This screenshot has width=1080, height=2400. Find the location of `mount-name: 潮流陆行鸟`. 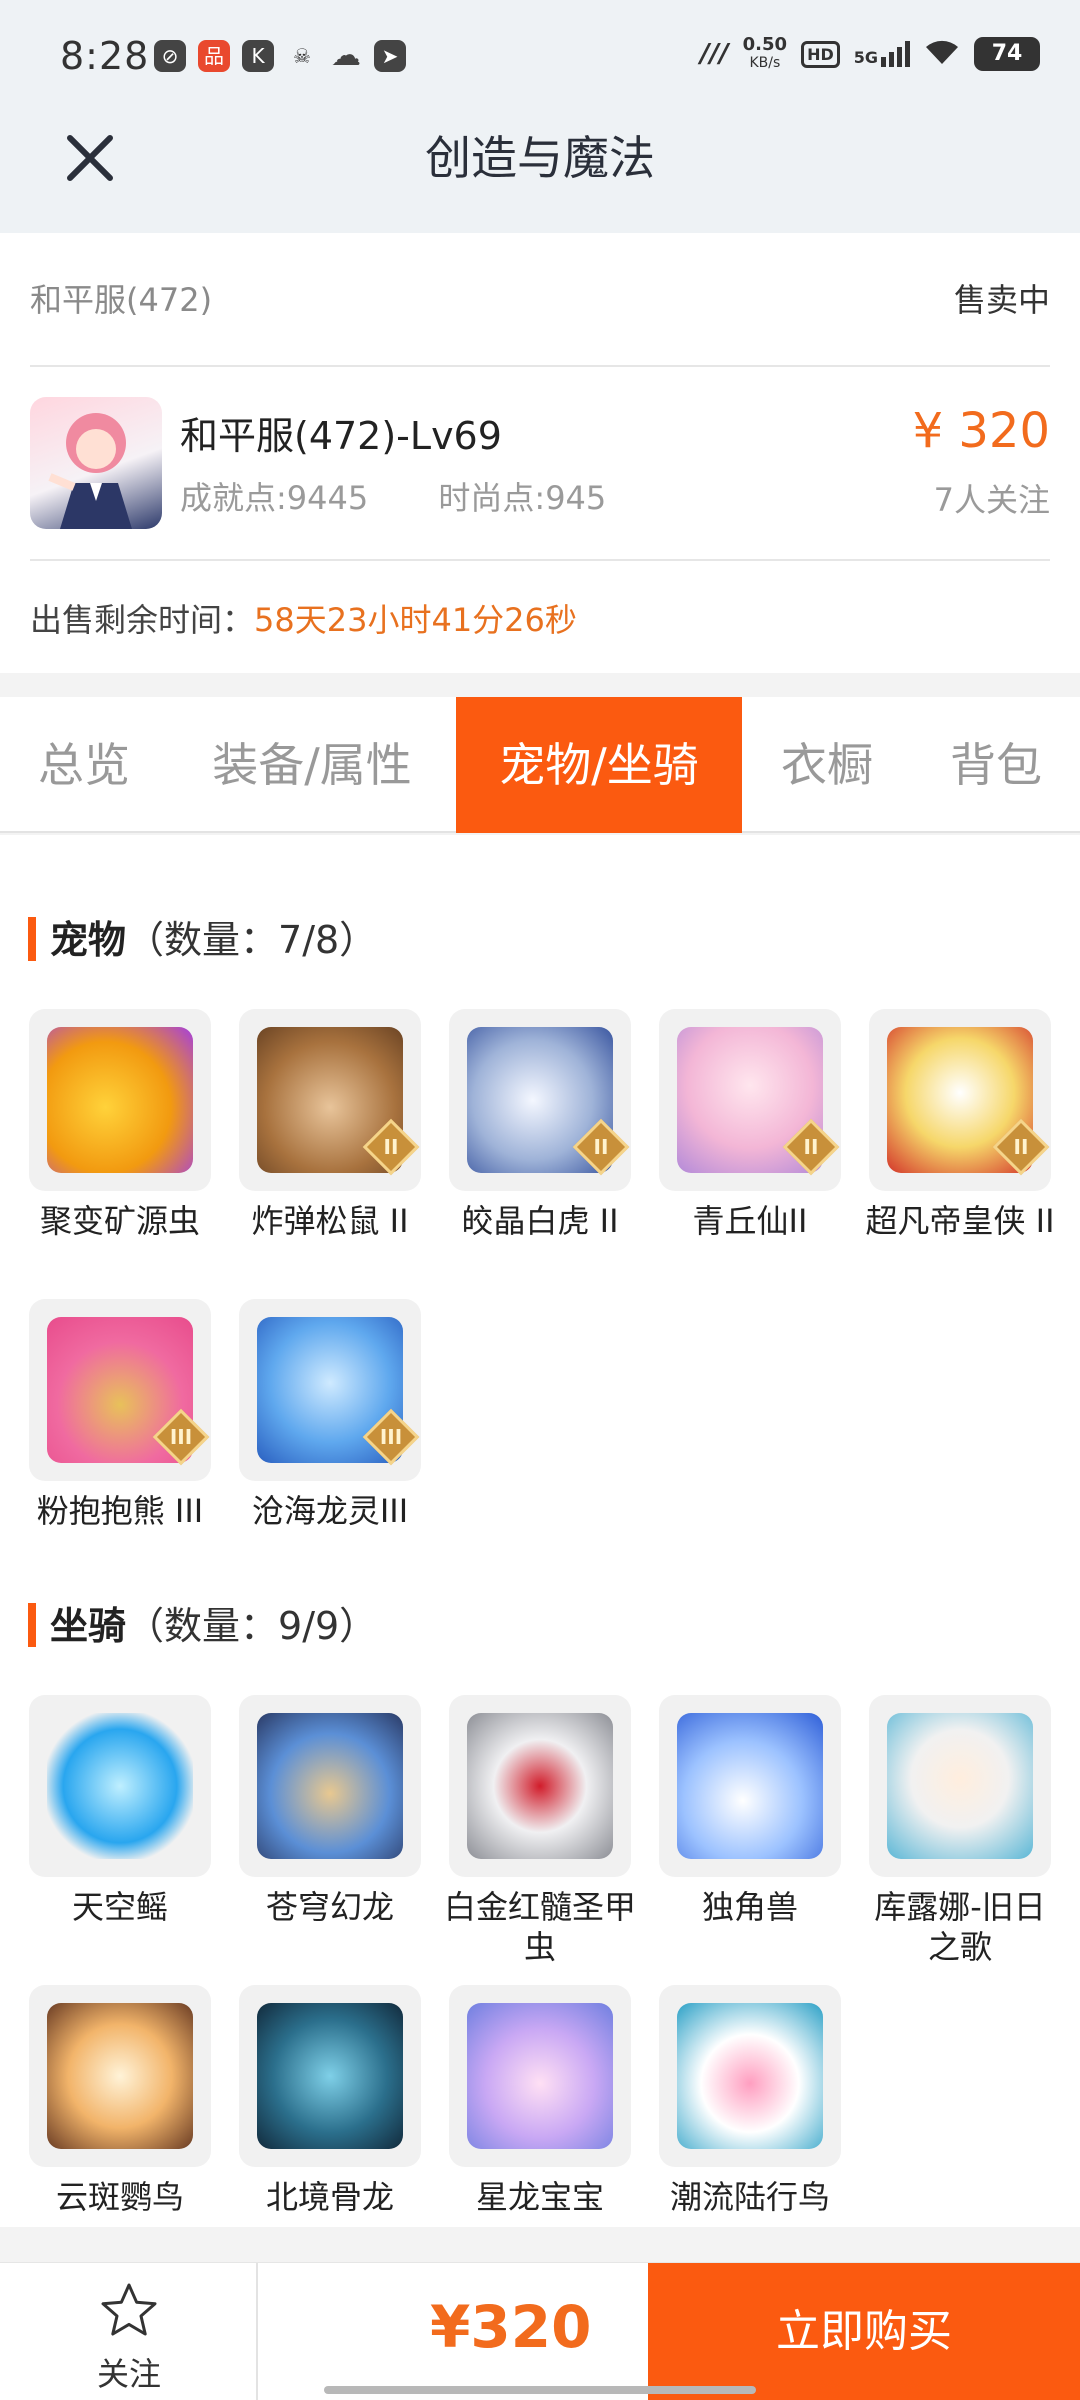

mount-name: 潮流陆行鸟 is located at coordinates (749, 2197).